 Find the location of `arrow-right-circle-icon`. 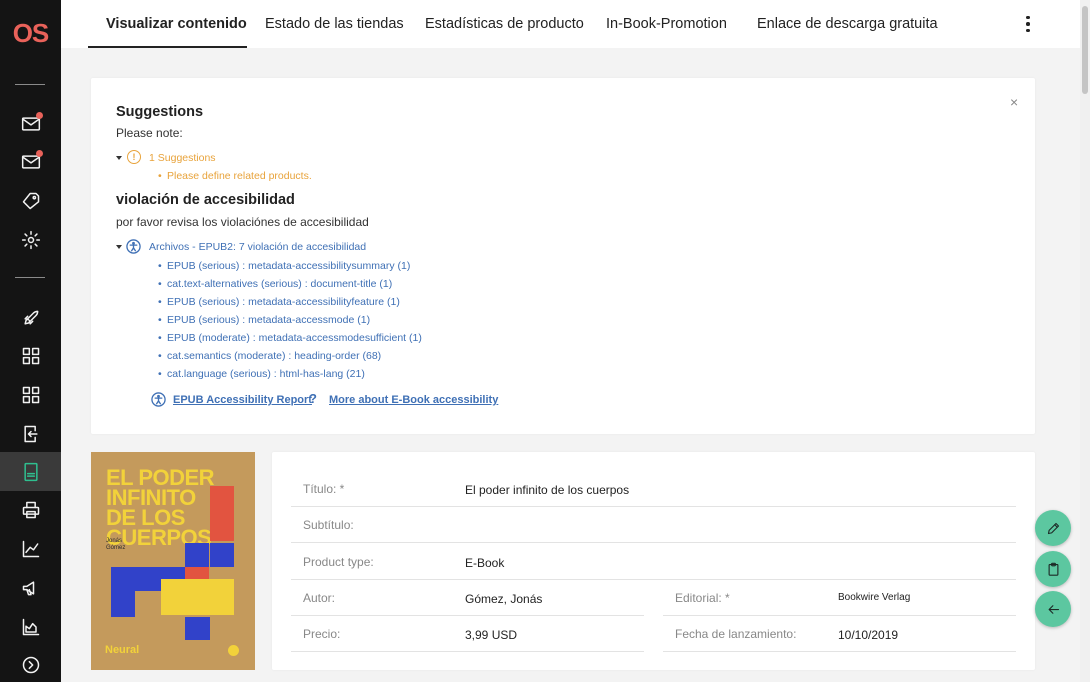

arrow-right-circle-icon is located at coordinates (30, 664).